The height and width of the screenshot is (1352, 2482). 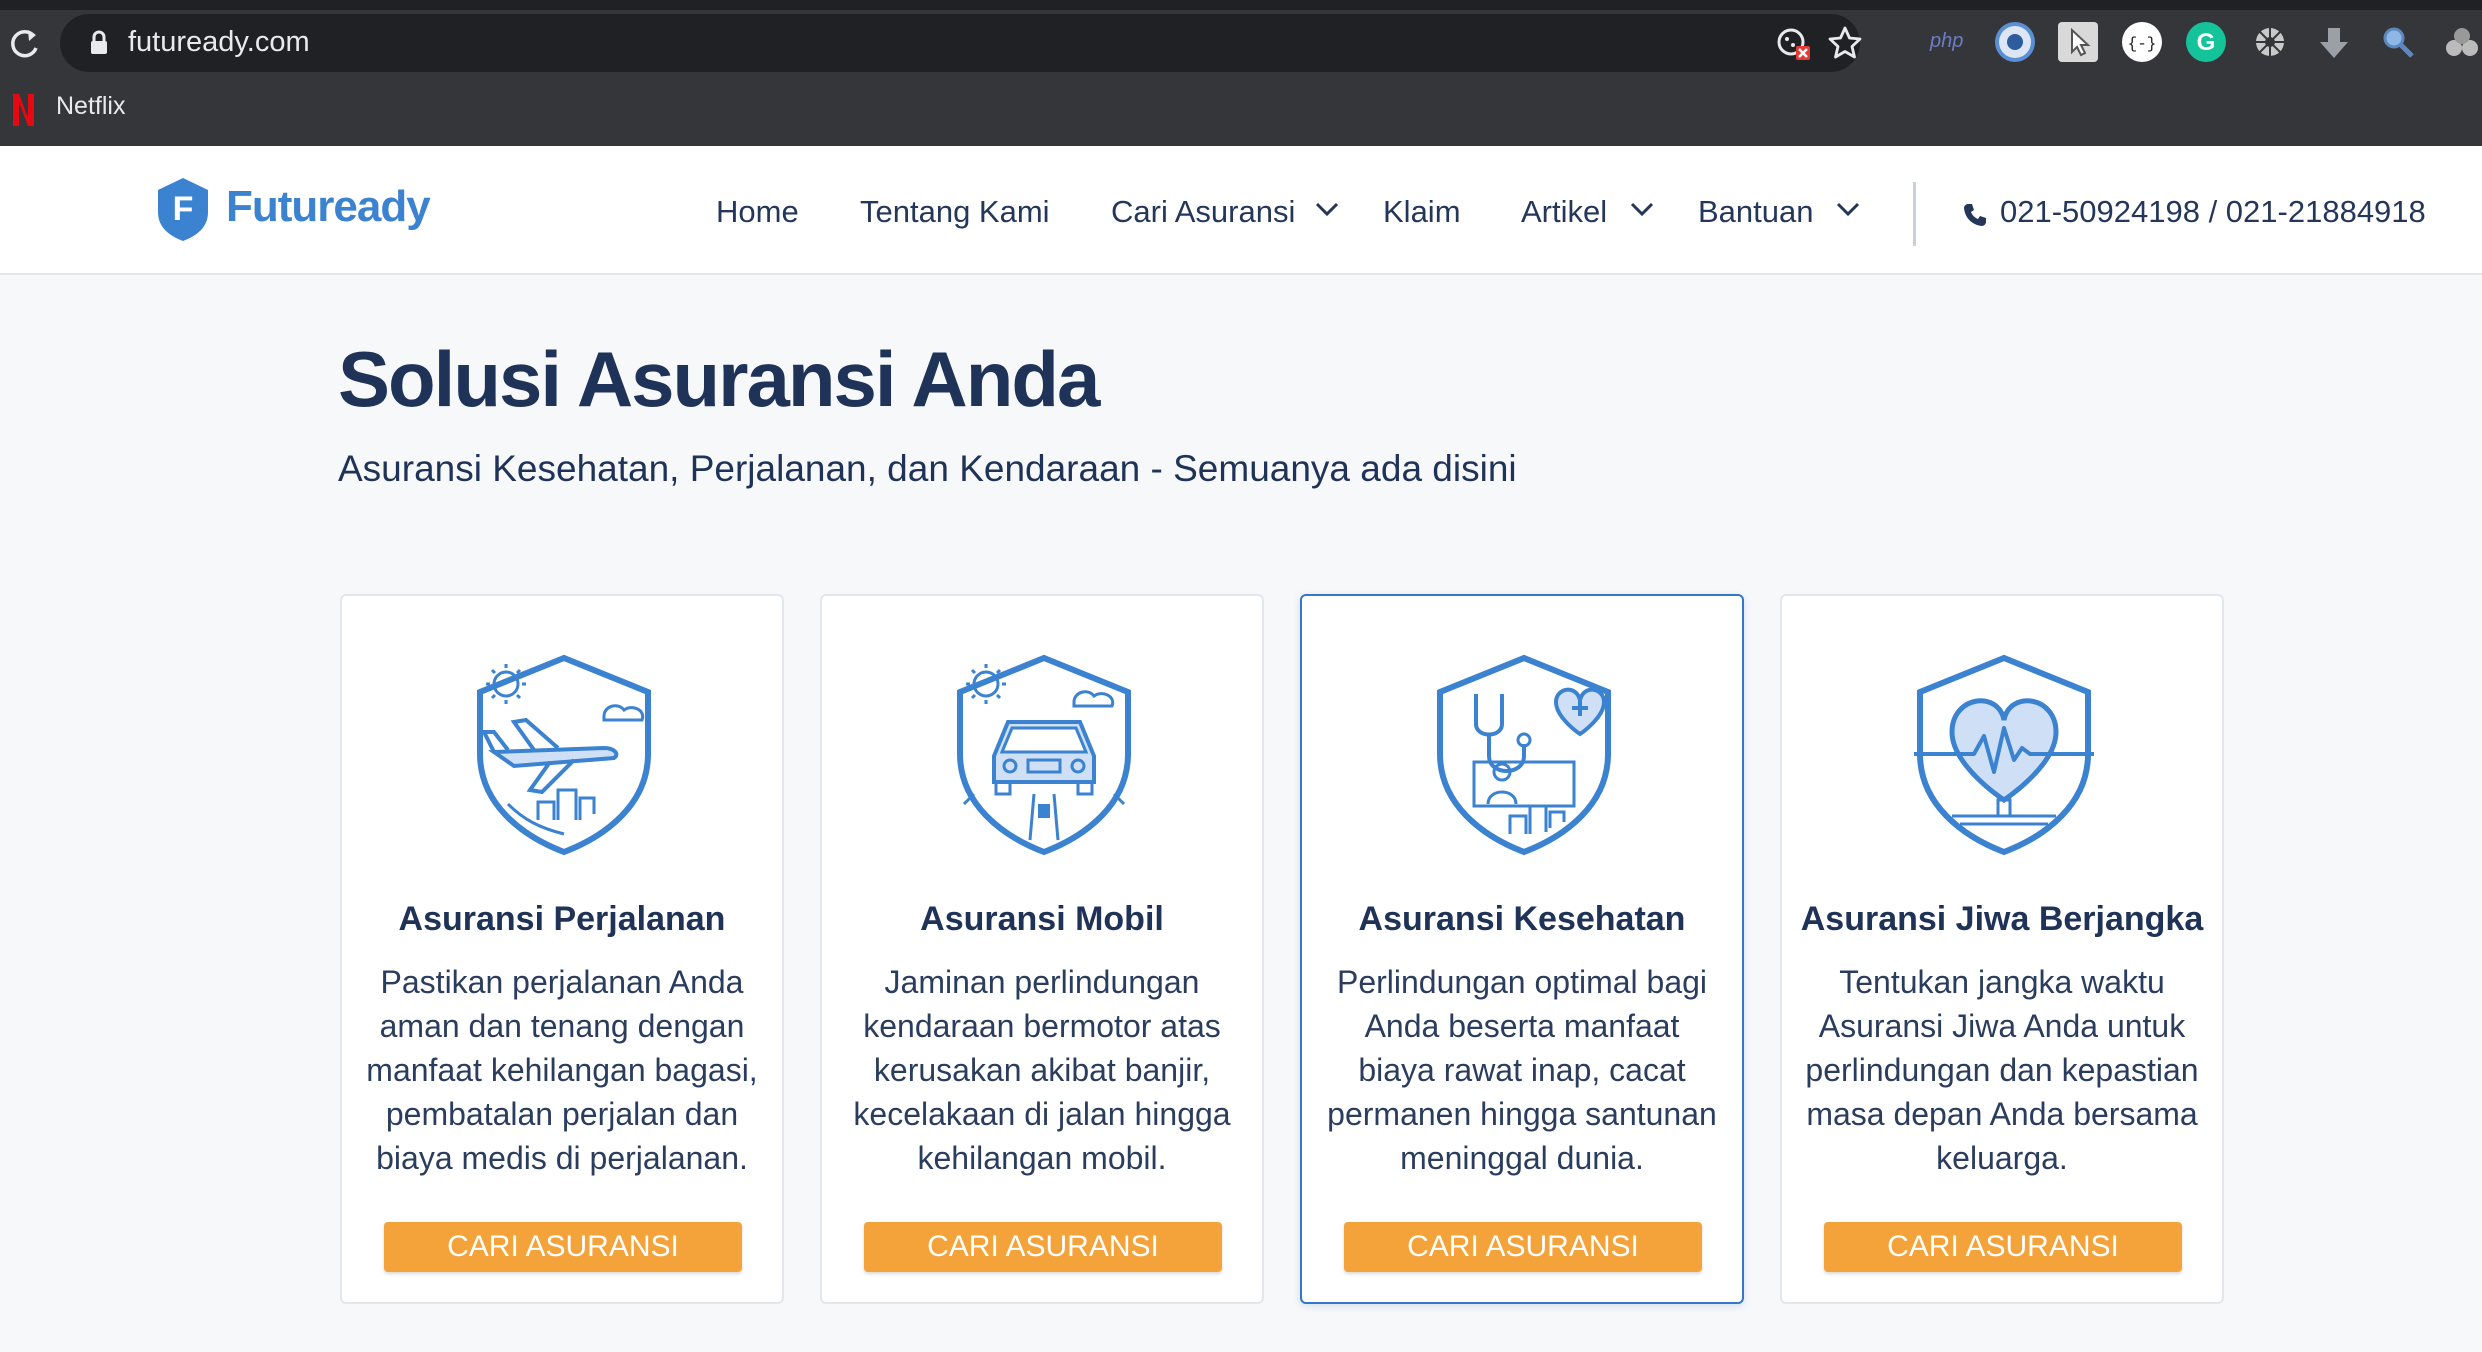 I want to click on puzzle-extension-icon, so click(x=2462, y=42).